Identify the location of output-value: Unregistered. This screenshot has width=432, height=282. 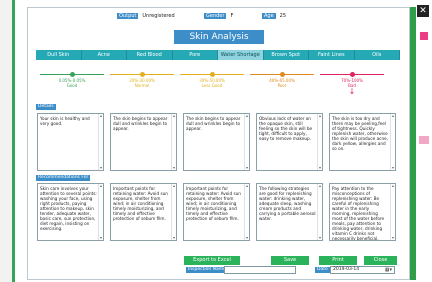
(158, 16).